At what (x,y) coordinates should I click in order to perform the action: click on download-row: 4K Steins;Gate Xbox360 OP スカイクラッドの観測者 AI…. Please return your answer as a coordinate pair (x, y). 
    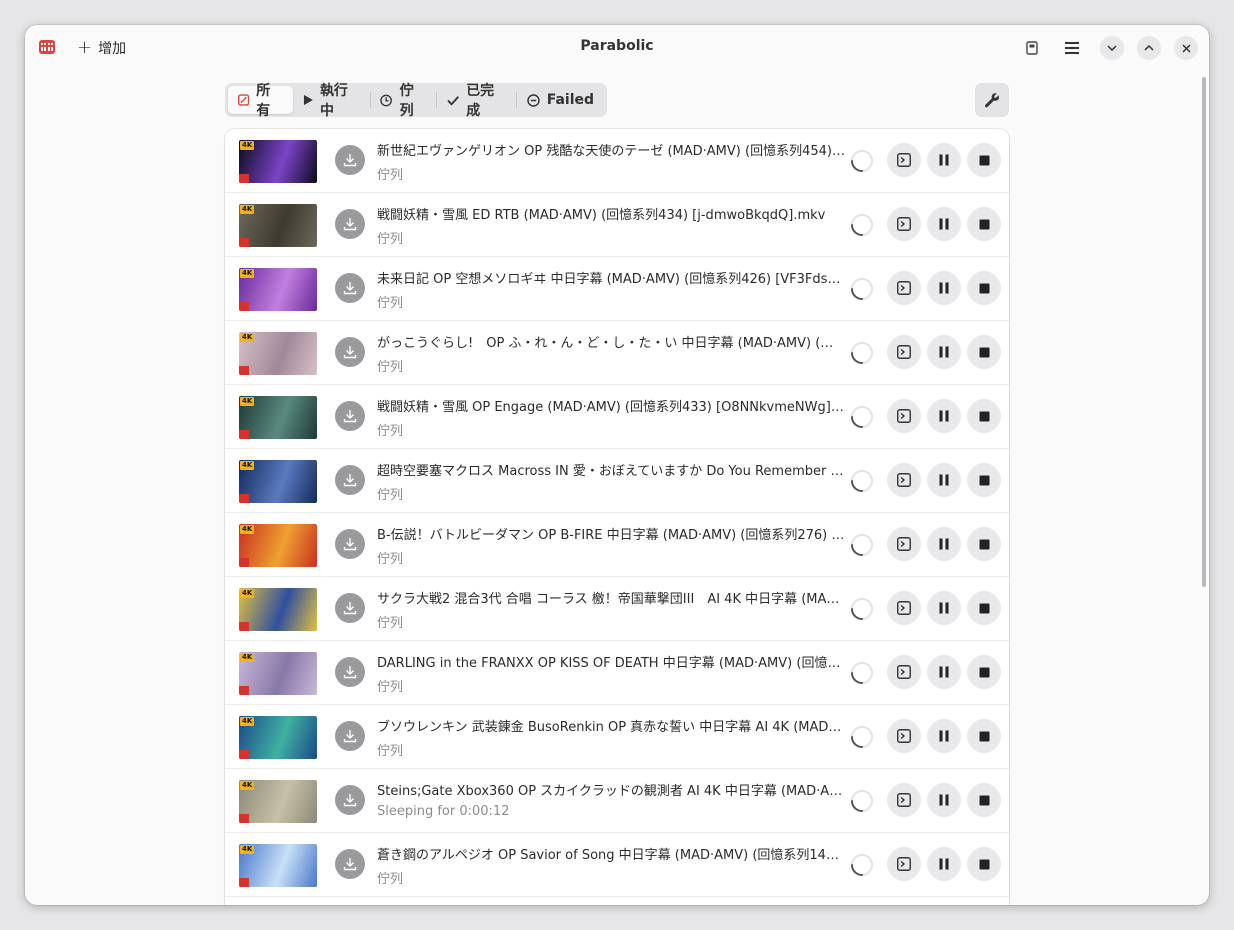
    Looking at the image, I should click on (617, 801).